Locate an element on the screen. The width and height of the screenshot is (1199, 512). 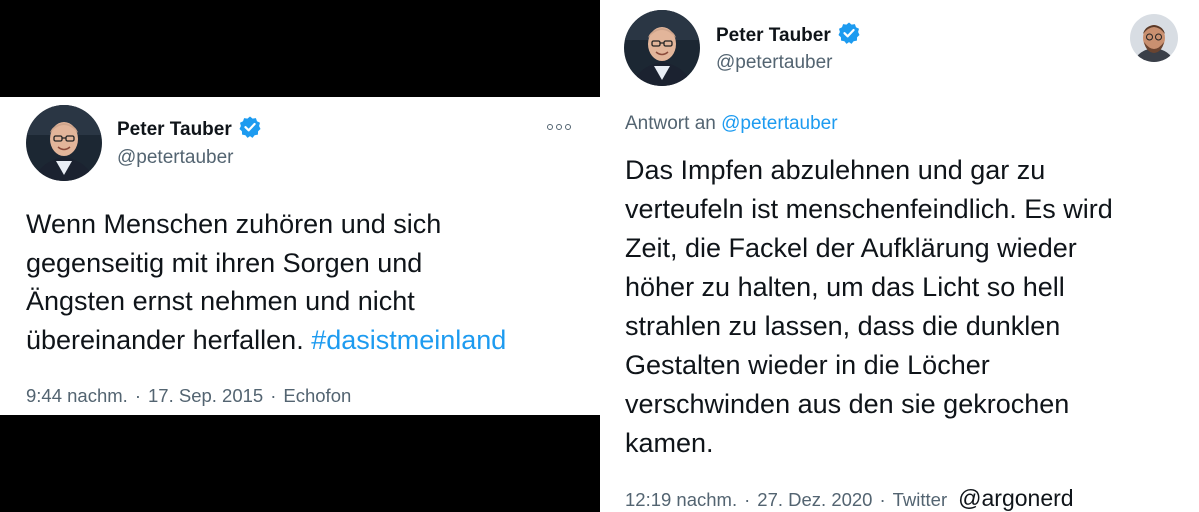
tweet-line: Ängsten ernst nehmen und nicht is located at coordinates (220, 301).